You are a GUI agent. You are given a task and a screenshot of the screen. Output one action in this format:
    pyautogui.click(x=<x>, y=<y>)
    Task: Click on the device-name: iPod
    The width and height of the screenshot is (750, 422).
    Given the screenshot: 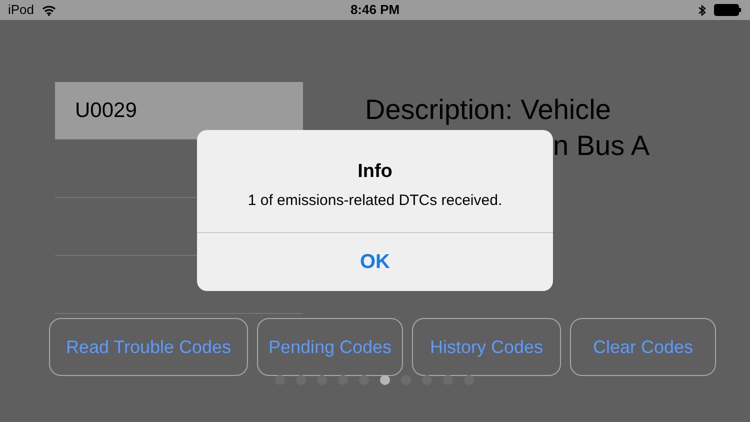 What is the action you would take?
    pyautogui.click(x=21, y=10)
    